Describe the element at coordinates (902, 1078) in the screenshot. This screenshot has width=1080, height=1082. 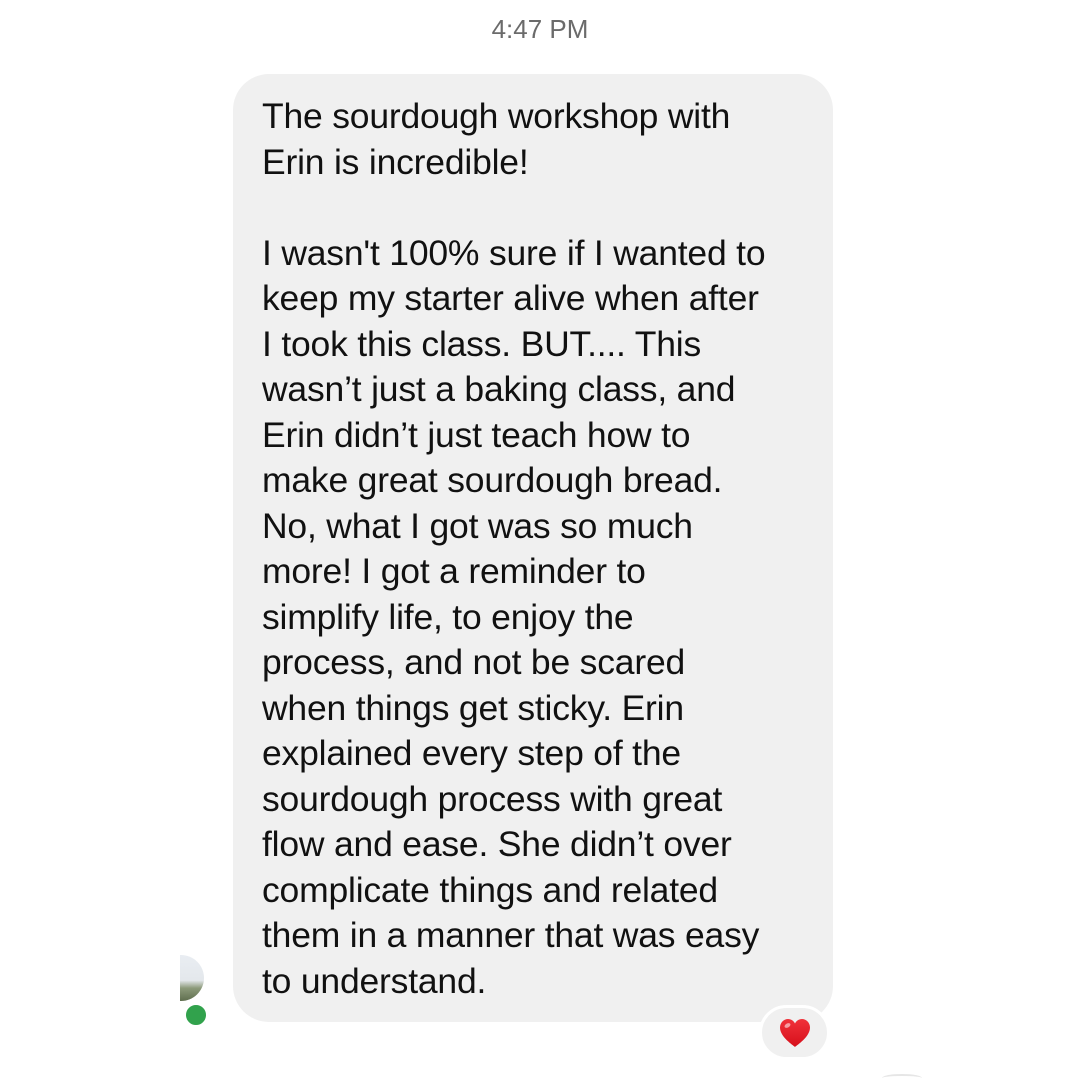
I see `scroll-edge-indicator` at that location.